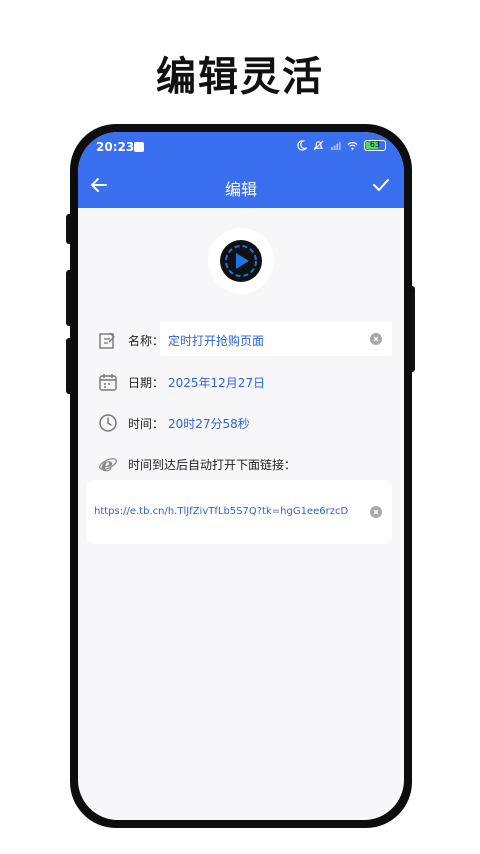 The image size is (480, 854). I want to click on calendar-icon, so click(108, 382).